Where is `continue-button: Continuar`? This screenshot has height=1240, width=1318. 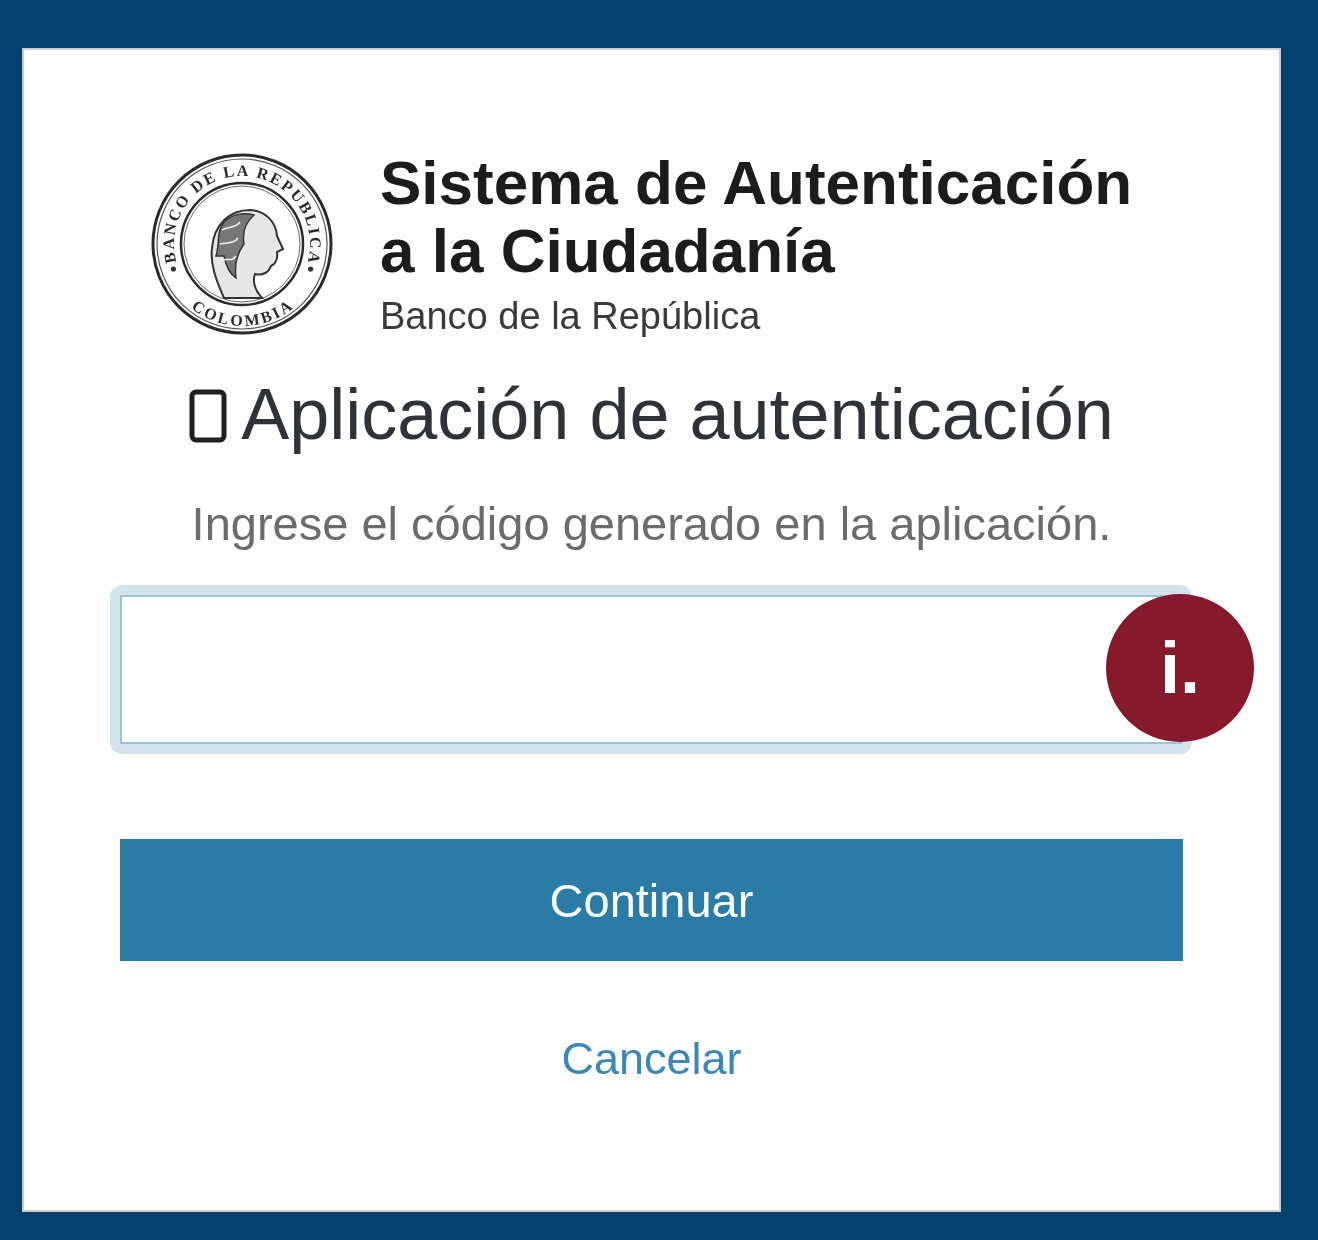 continue-button: Continuar is located at coordinates (651, 900).